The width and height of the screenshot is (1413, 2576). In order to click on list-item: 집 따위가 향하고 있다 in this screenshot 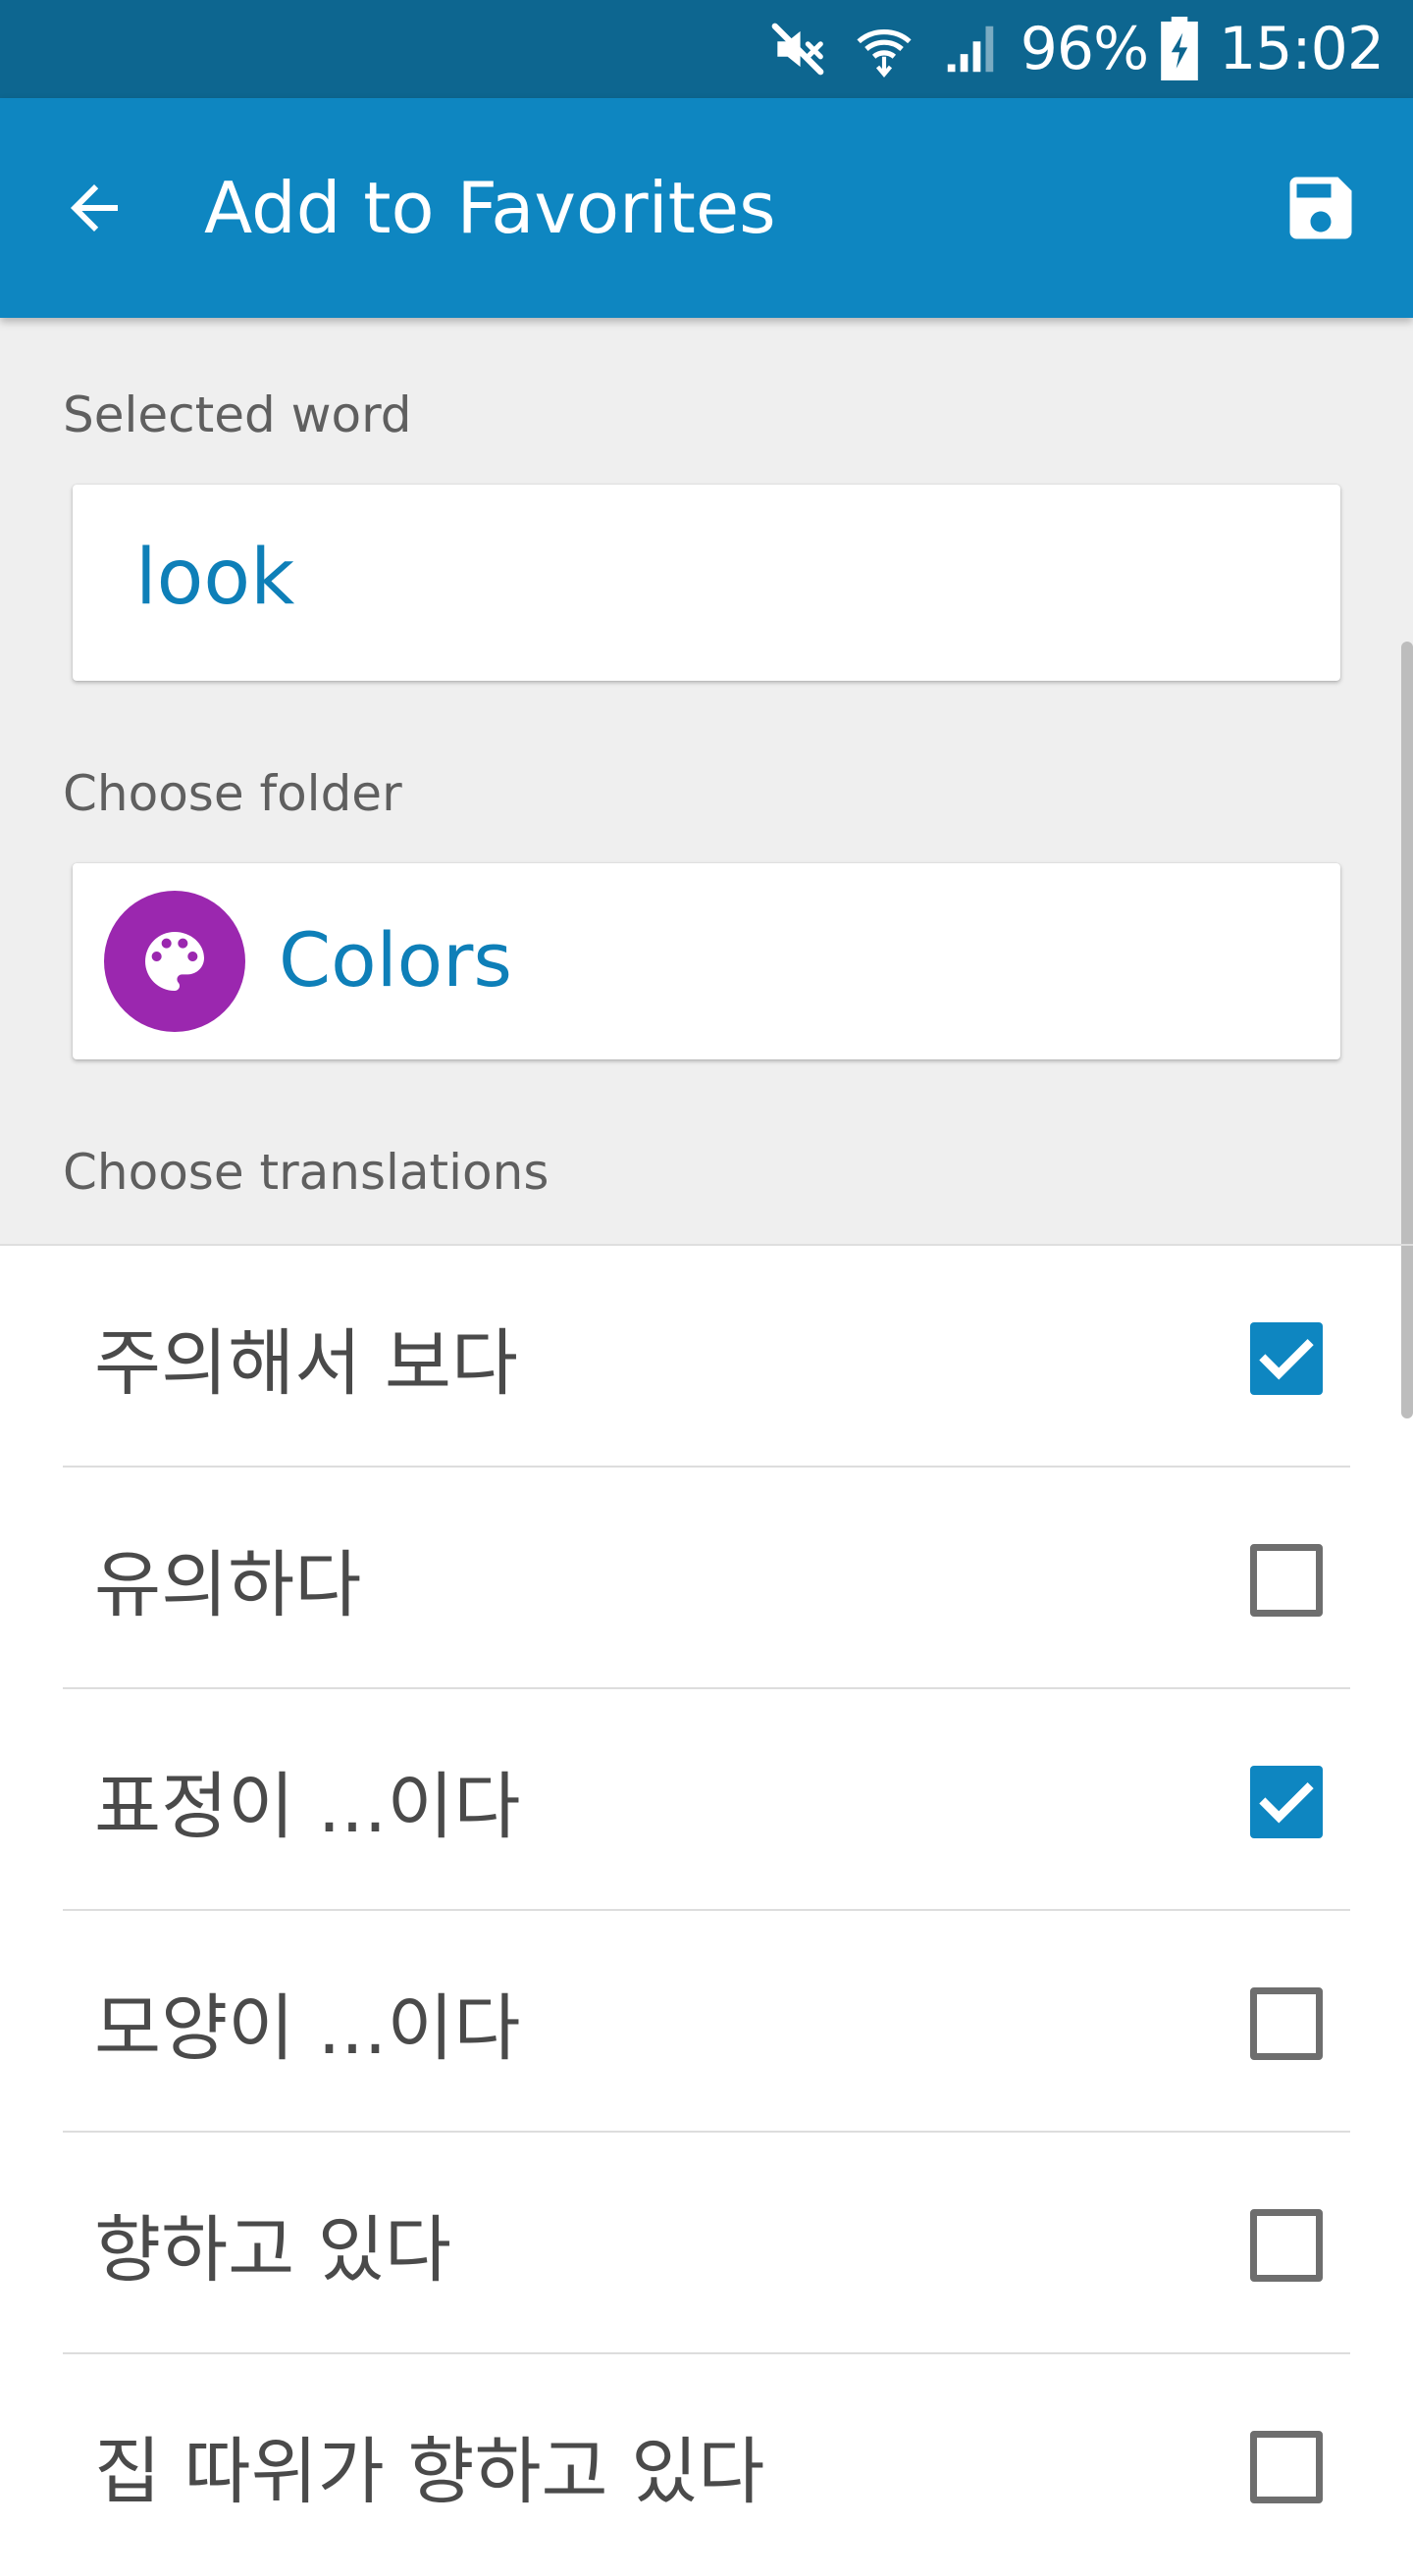, I will do `click(706, 2465)`.